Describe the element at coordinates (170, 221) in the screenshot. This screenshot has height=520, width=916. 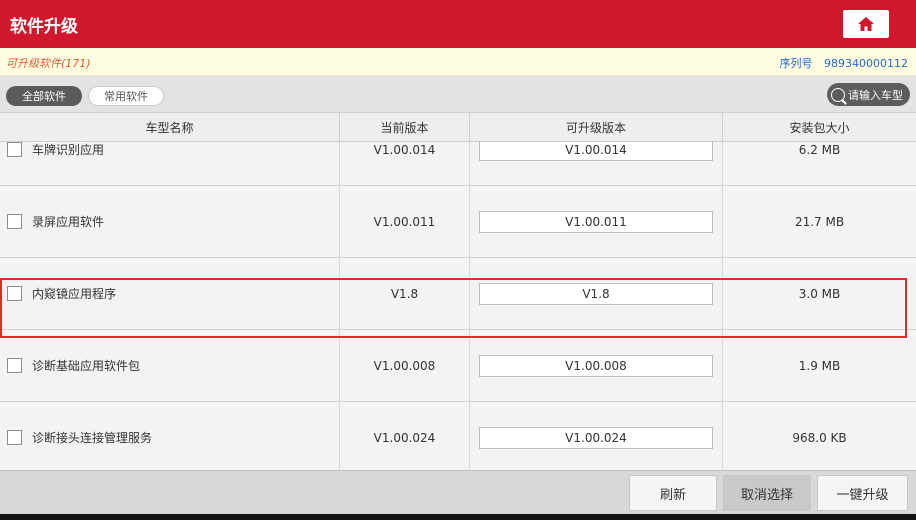
I see `row-name-cell: 录屏应用软件` at that location.